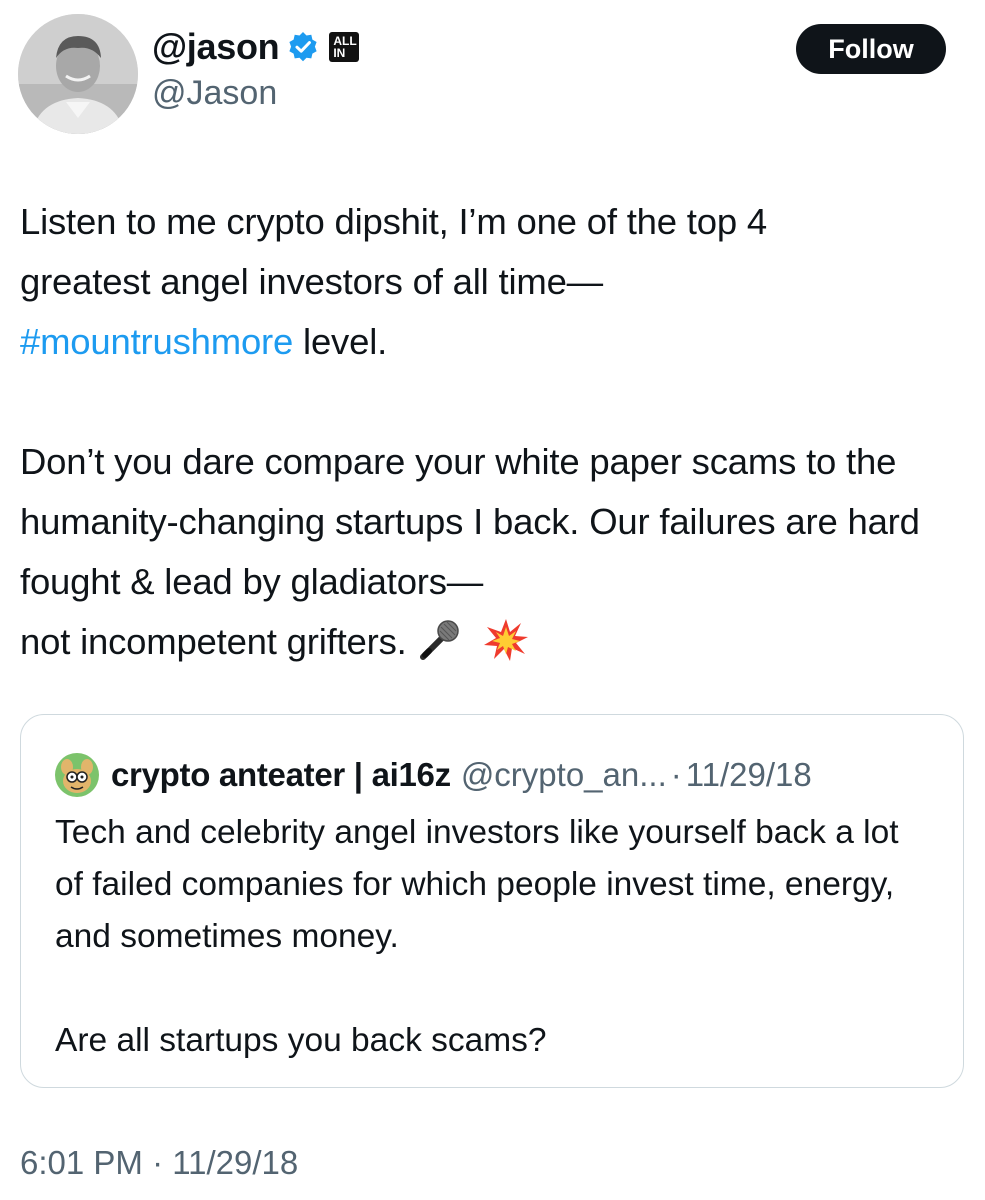 The image size is (985, 1200). What do you see at coordinates (216, 47) in the screenshot?
I see `author-display-name: @jason` at bounding box center [216, 47].